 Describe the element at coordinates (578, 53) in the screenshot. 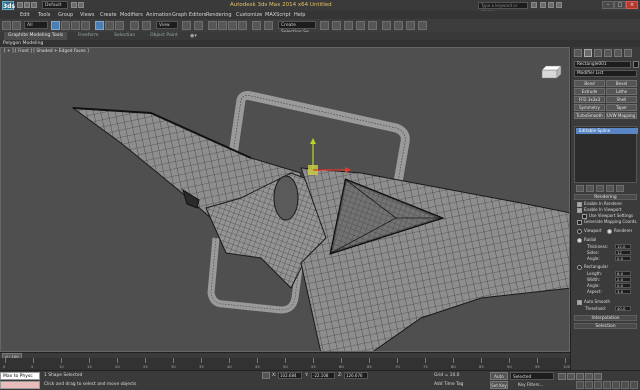

I see `create-tab-icon` at that location.